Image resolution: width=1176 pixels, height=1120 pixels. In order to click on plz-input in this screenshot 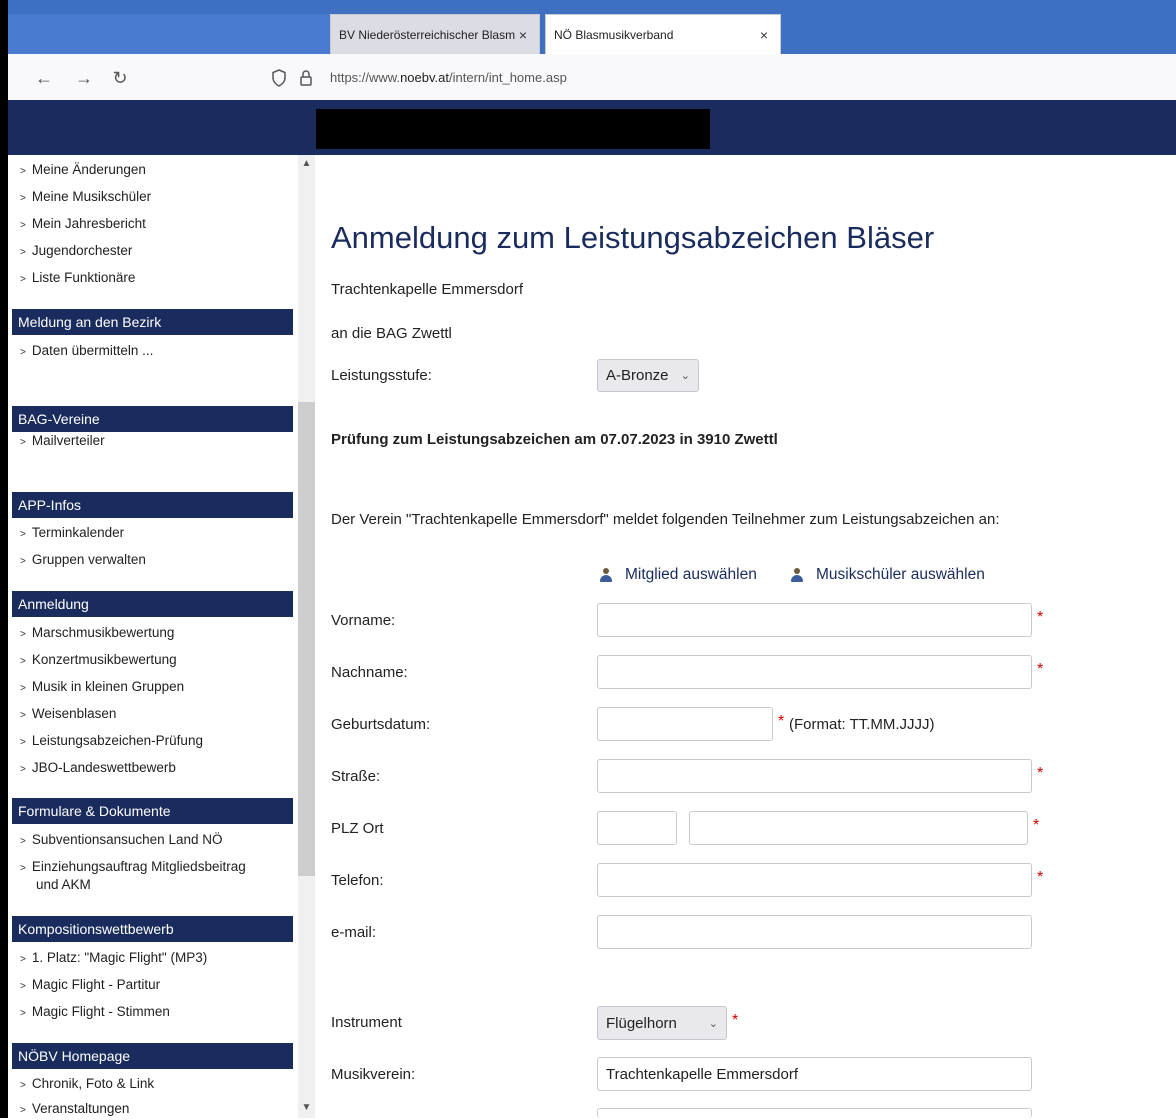, I will do `click(637, 828)`.